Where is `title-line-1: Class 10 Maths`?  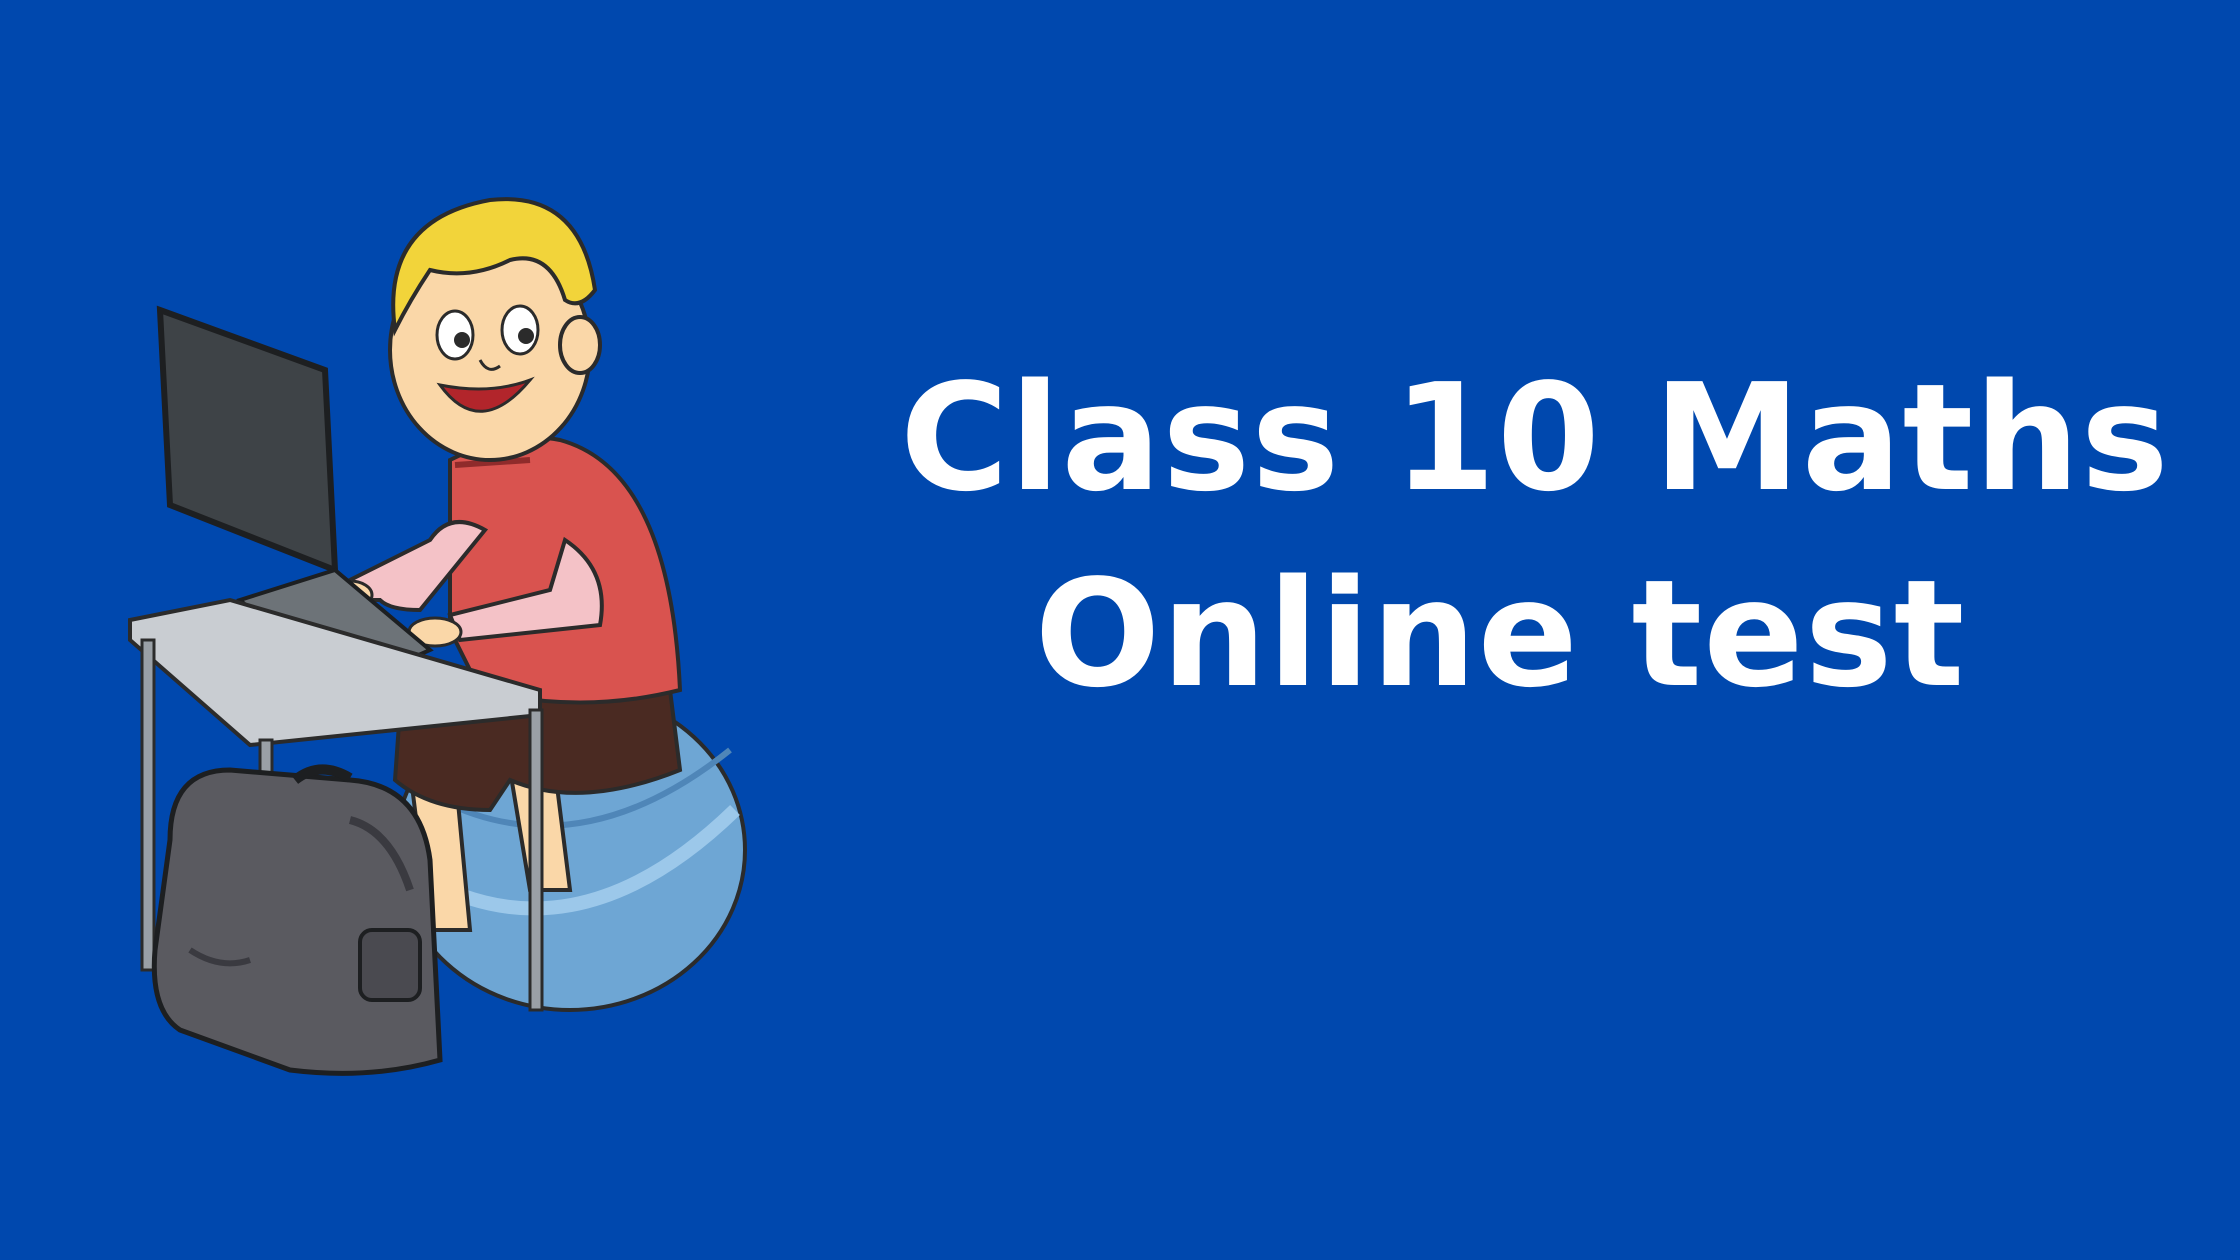 title-line-1: Class 10 Maths is located at coordinates (1535, 438).